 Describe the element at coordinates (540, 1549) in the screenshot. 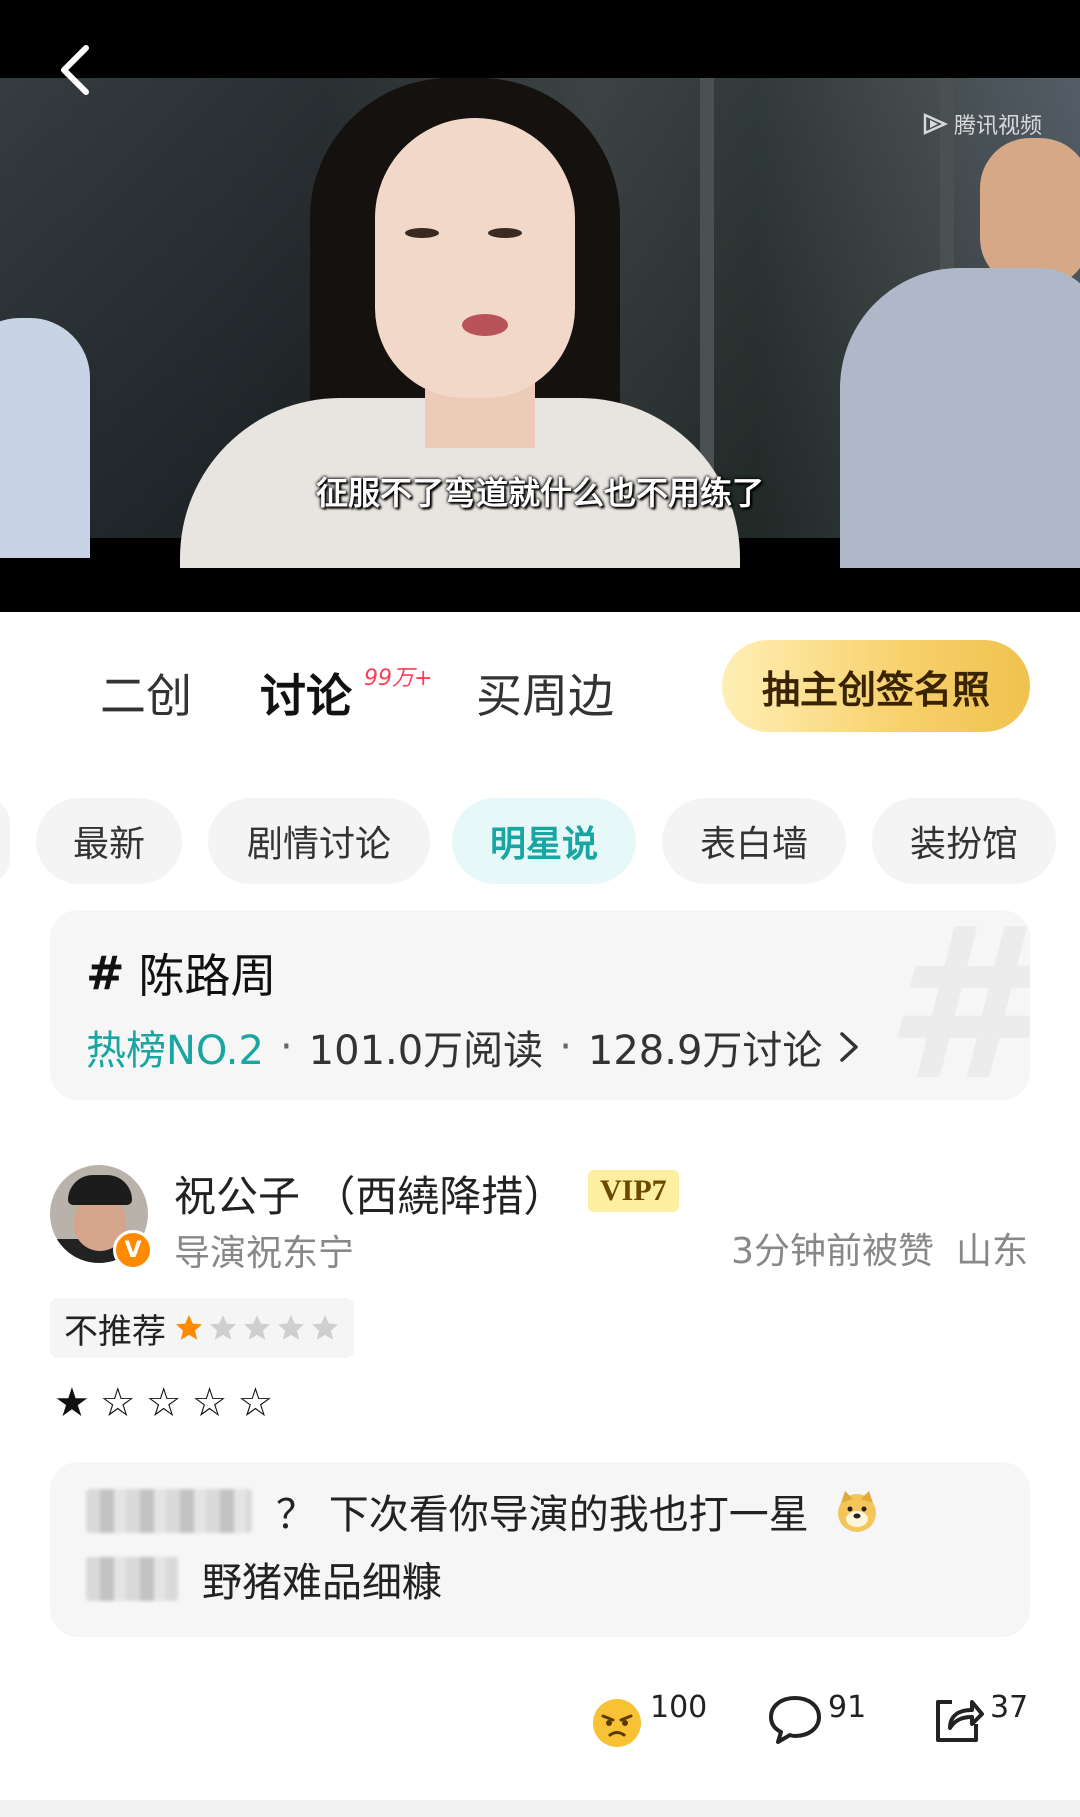

I see `reply-preview: ？ 下次看你导演的我也打一星 野猪难品细糠` at that location.